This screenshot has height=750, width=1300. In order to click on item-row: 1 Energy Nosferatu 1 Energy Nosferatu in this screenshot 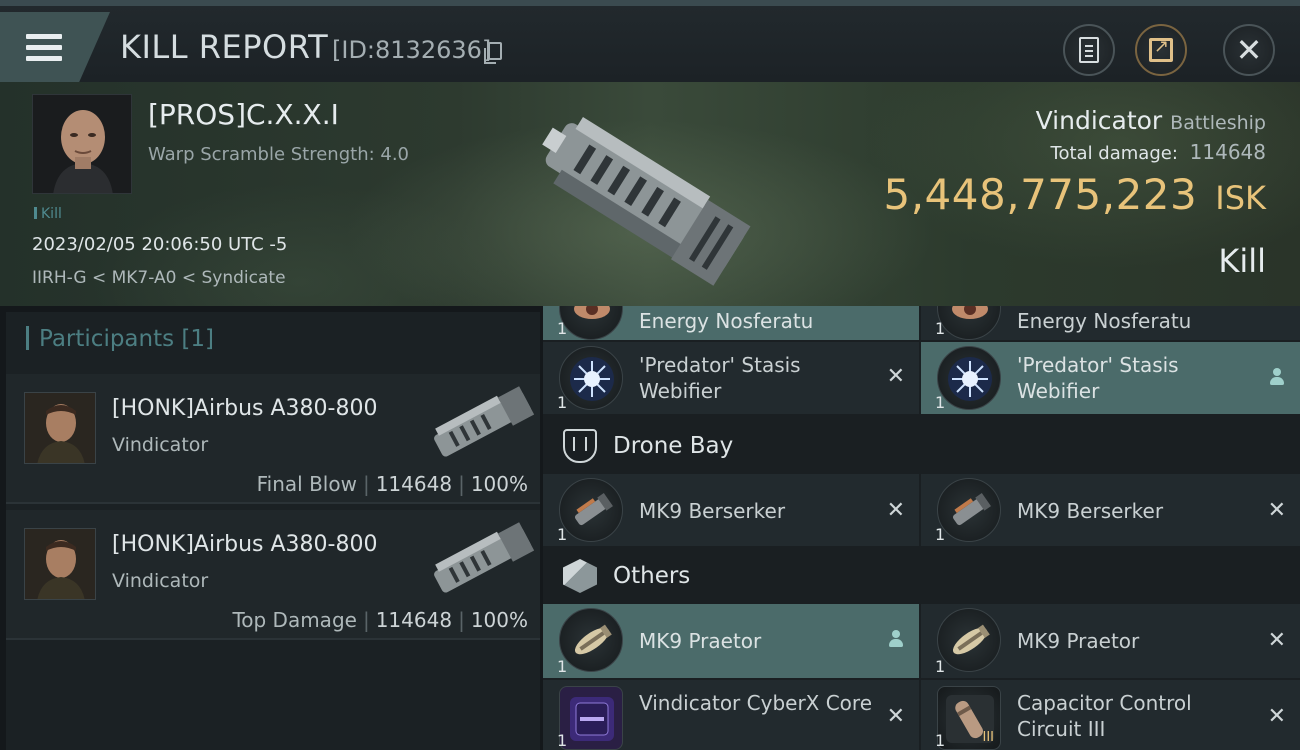, I will do `click(921, 323)`.